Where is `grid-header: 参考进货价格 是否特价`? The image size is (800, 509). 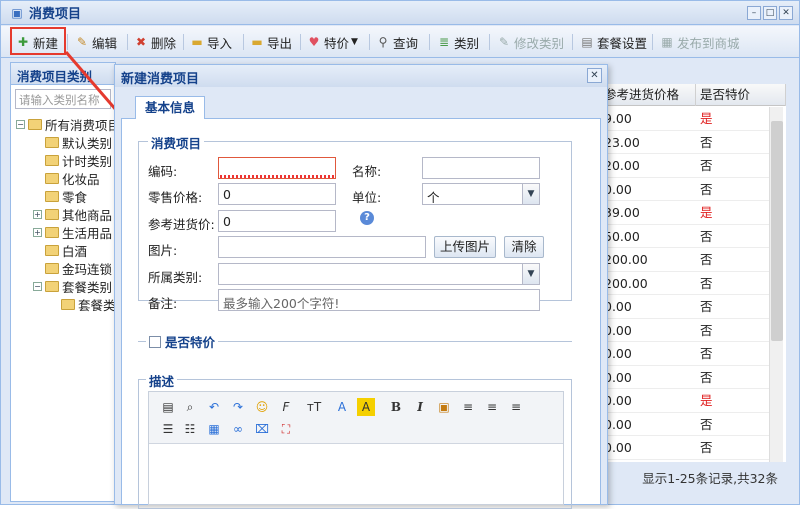 grid-header: 参考进货价格 是否特价 is located at coordinates (693, 95).